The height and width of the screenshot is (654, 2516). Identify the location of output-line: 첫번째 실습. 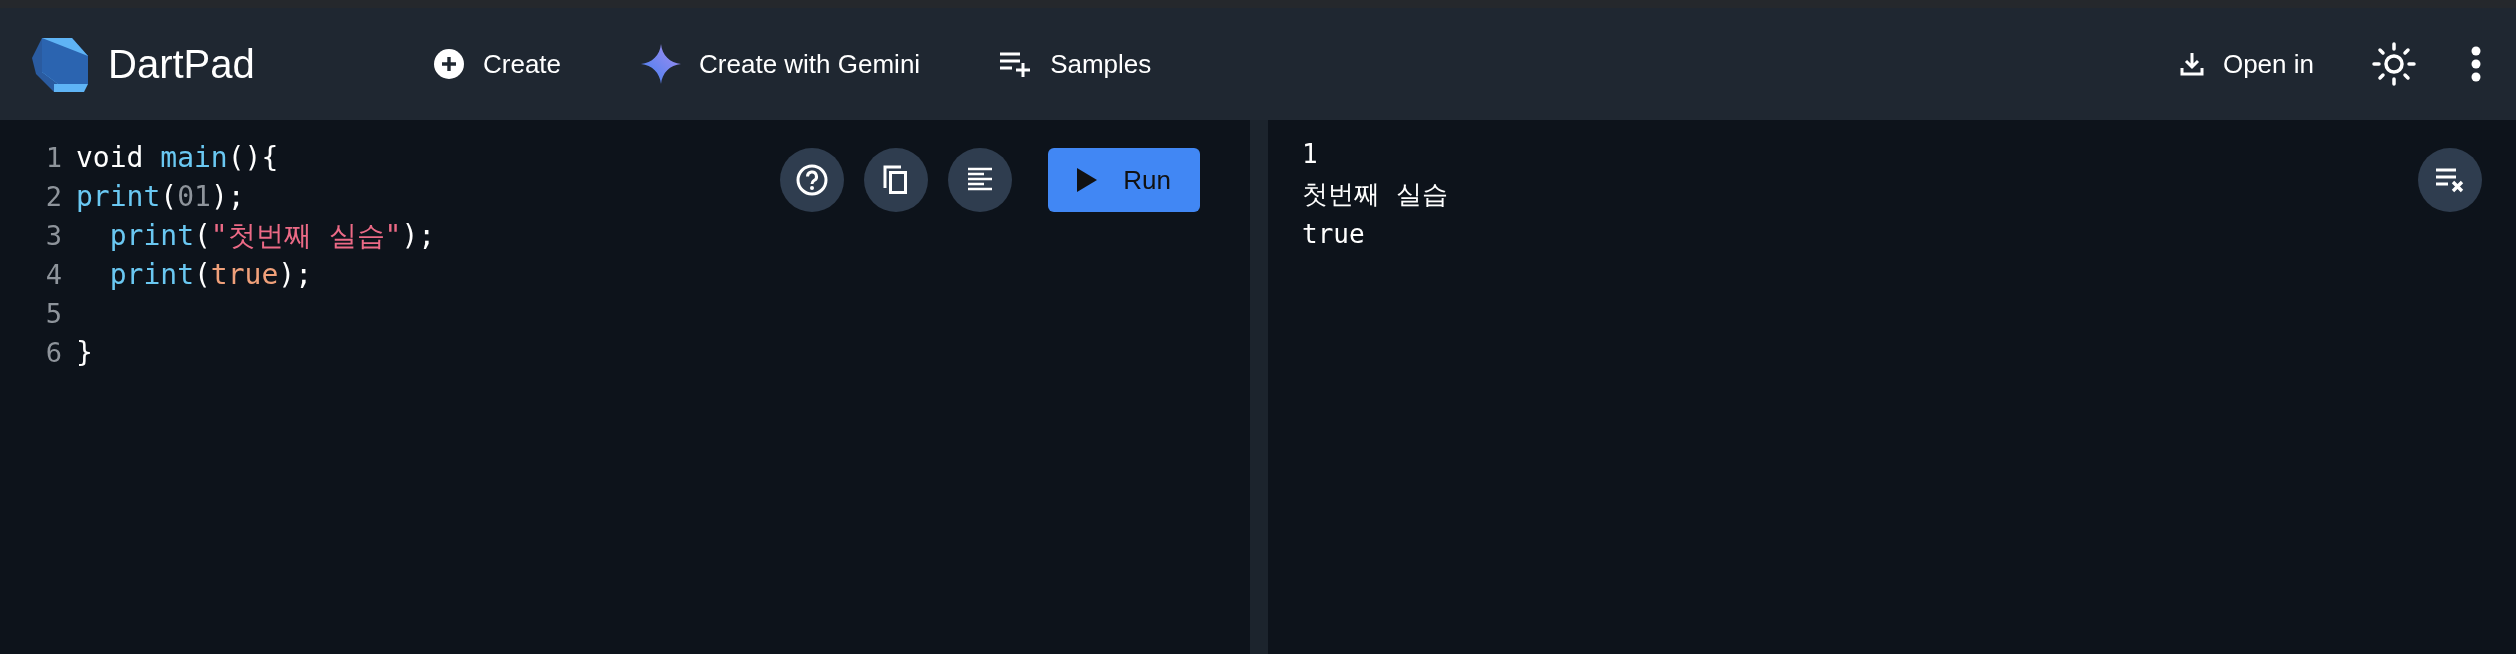
(1375, 194).